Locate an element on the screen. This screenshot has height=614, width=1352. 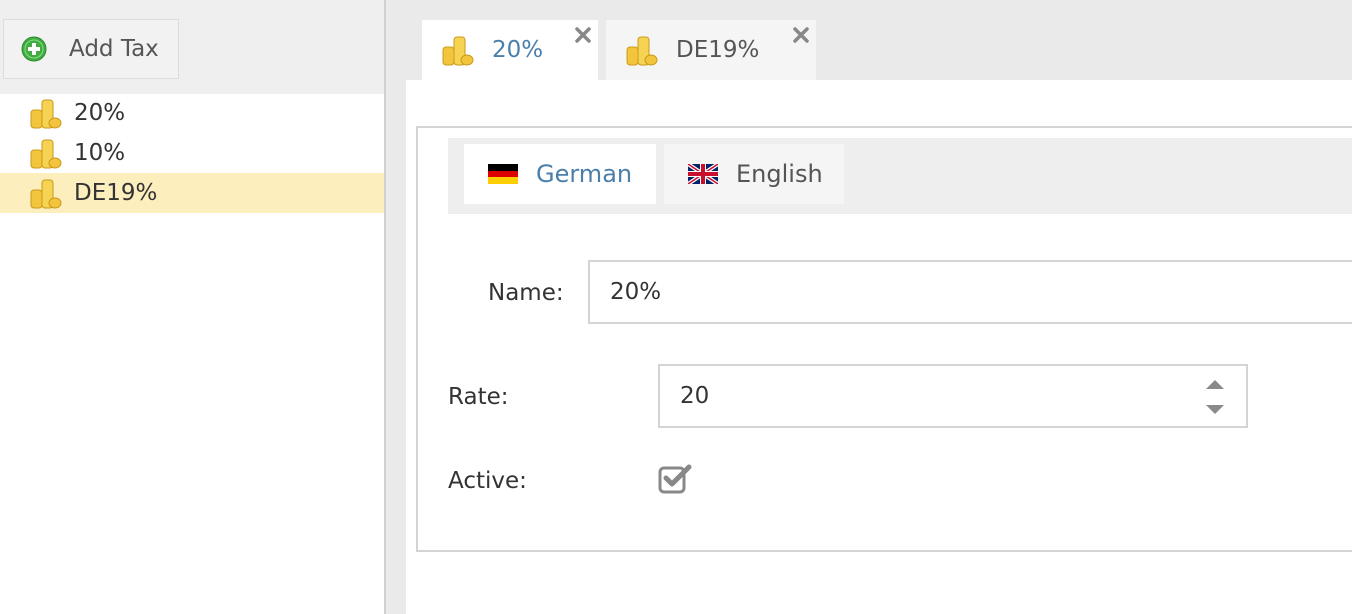
tab-german-label: German is located at coordinates (584, 174).